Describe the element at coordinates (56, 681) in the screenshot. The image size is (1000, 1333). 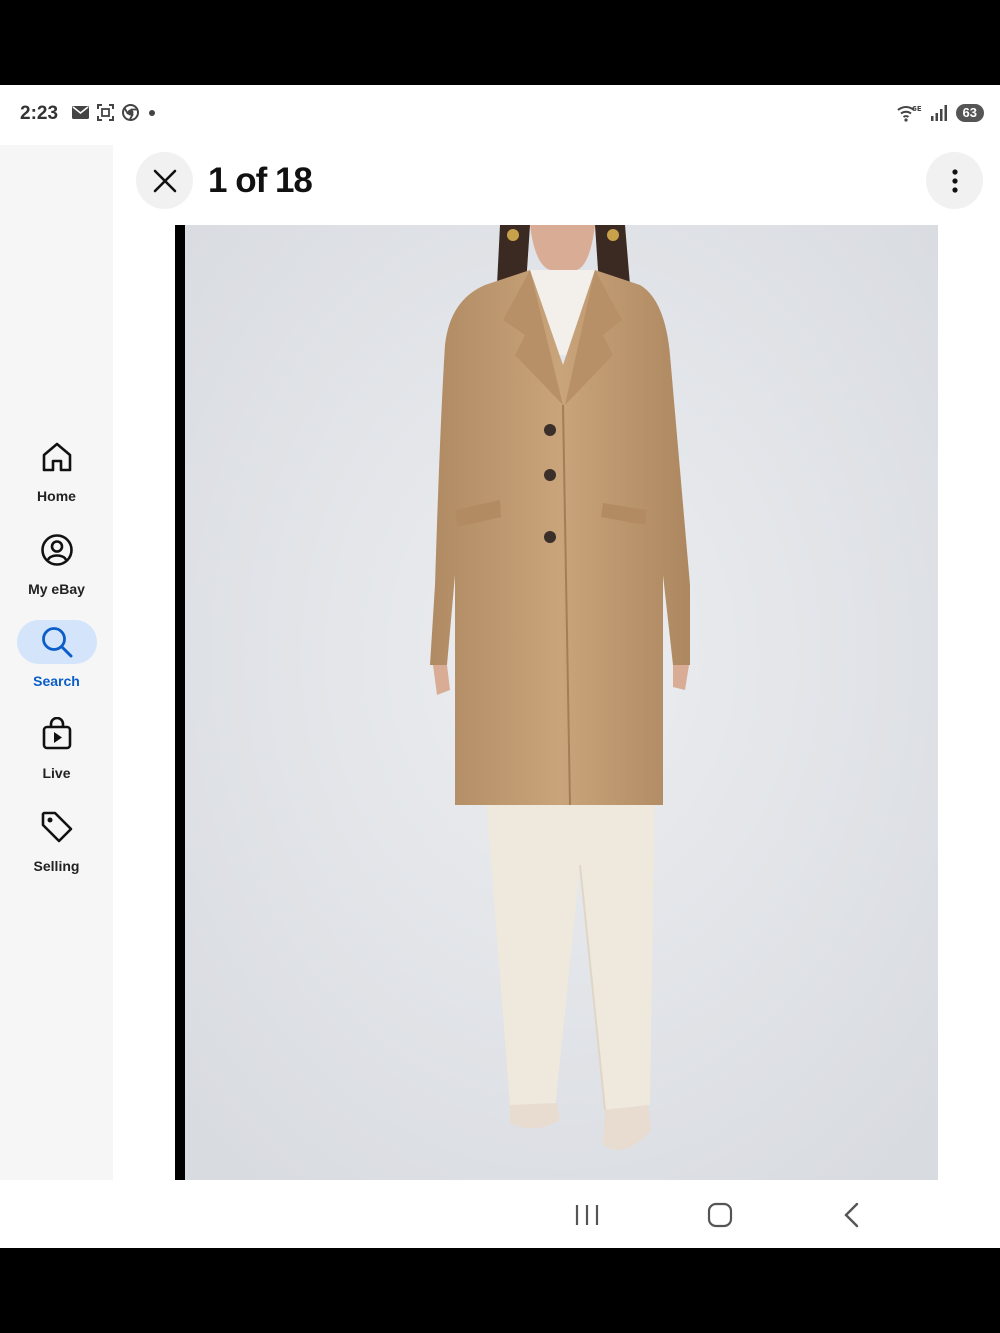
I see `sidebar-item-label: Search` at that location.